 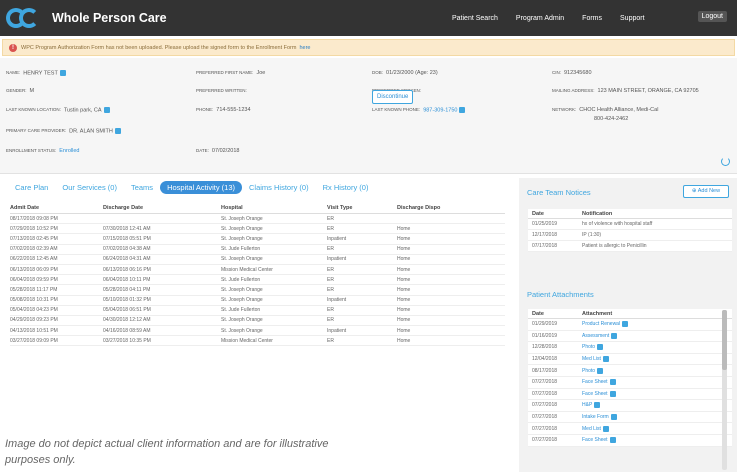 I want to click on enrollment-label: ENROLLMENT STATUS:, so click(x=31, y=150).